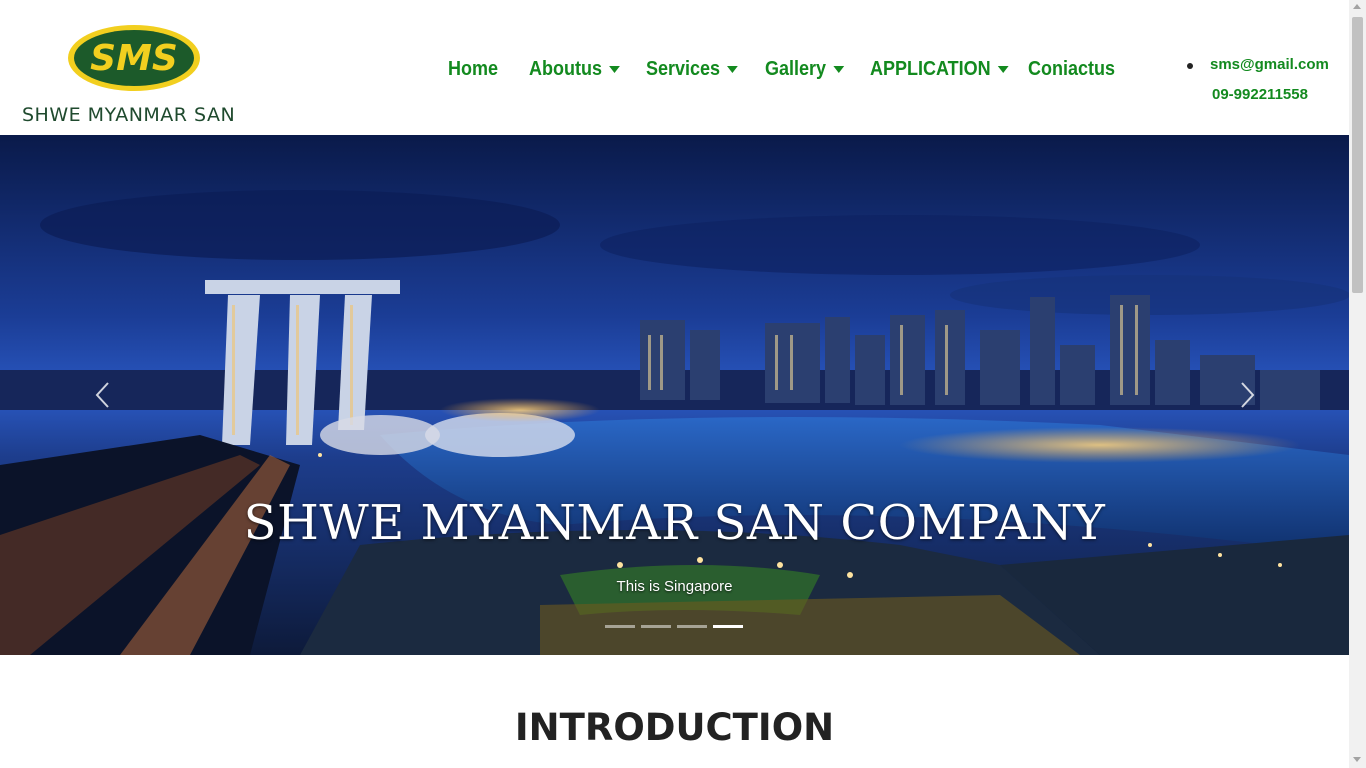 The image size is (1366, 768). What do you see at coordinates (682, 68) in the screenshot?
I see `nav-services-label: Services` at bounding box center [682, 68].